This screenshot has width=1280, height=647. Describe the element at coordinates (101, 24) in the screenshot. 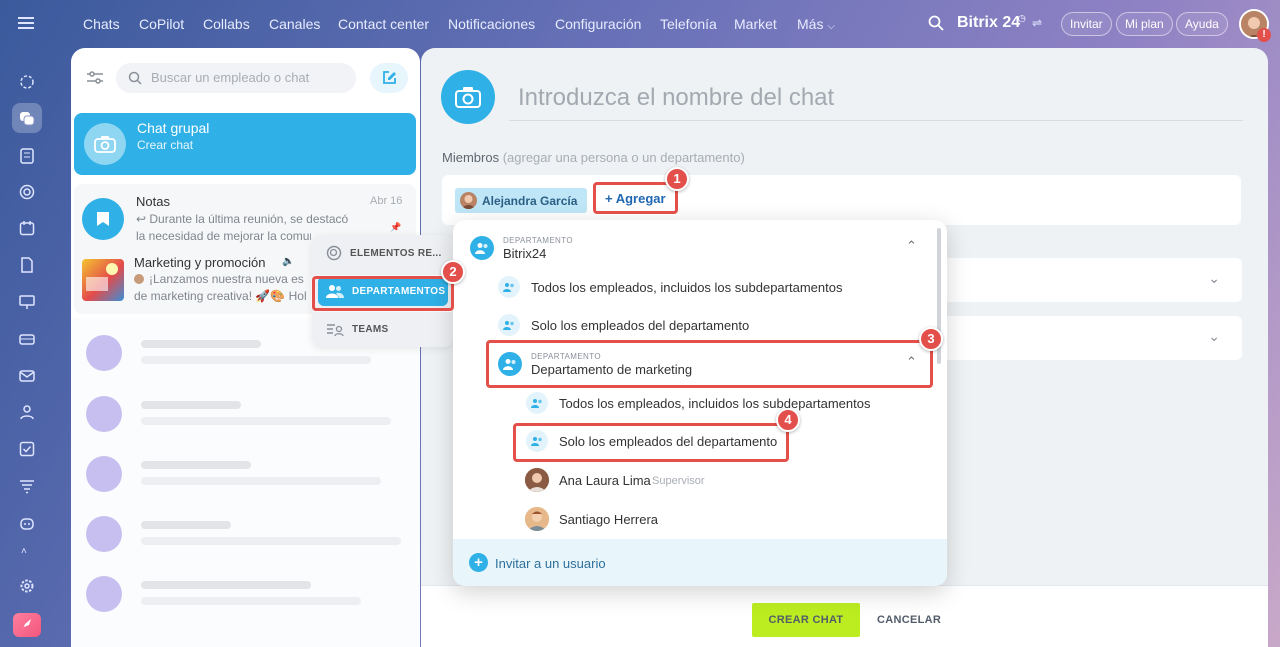

I see `nav-chats: Chats` at that location.